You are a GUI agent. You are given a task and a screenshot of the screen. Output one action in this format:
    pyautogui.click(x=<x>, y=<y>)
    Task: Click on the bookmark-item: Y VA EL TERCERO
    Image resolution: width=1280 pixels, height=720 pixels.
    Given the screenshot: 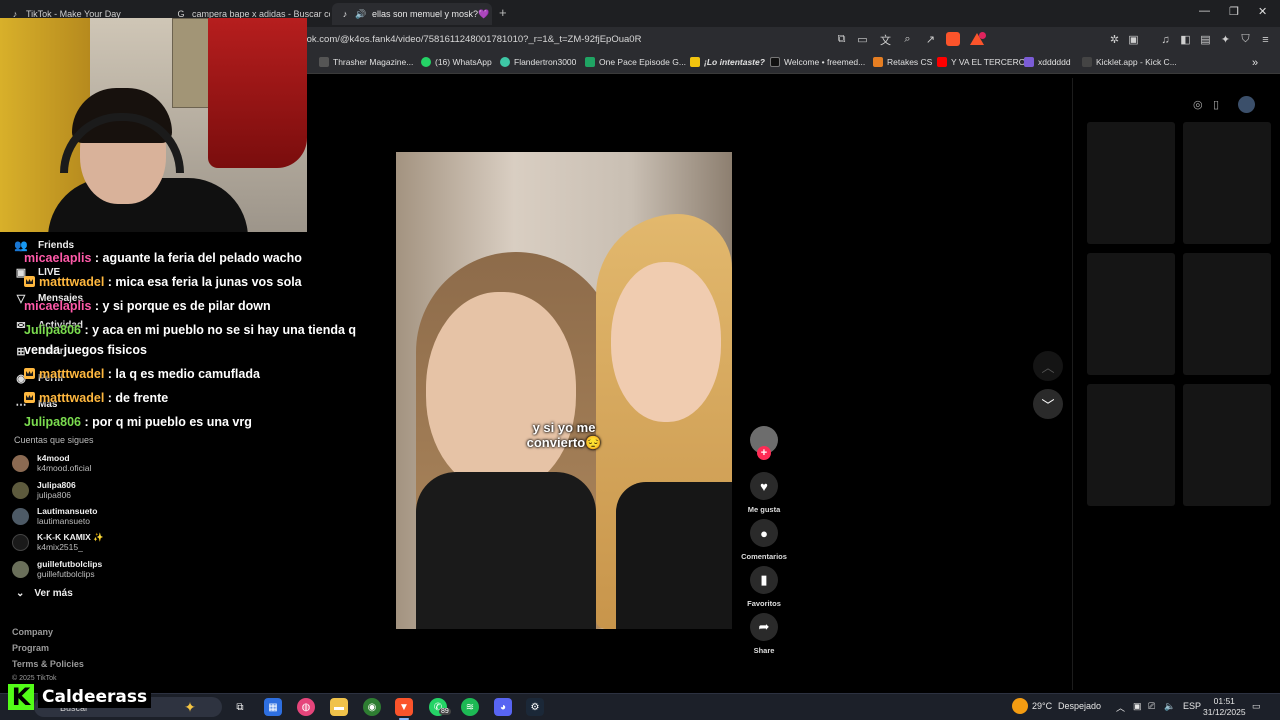 What is the action you would take?
    pyautogui.click(x=981, y=62)
    